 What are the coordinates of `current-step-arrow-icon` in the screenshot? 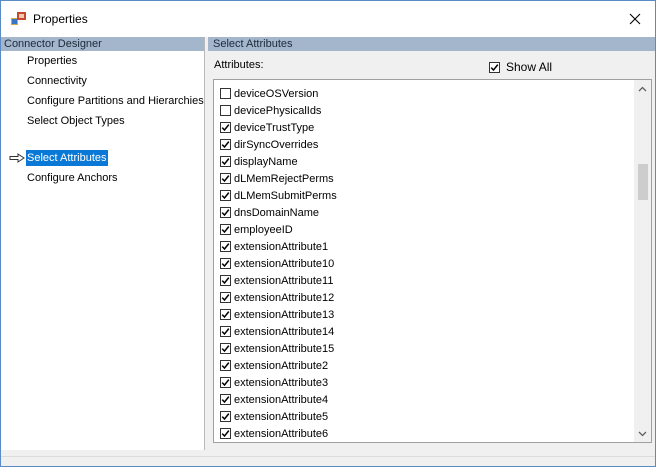 It's located at (17, 158).